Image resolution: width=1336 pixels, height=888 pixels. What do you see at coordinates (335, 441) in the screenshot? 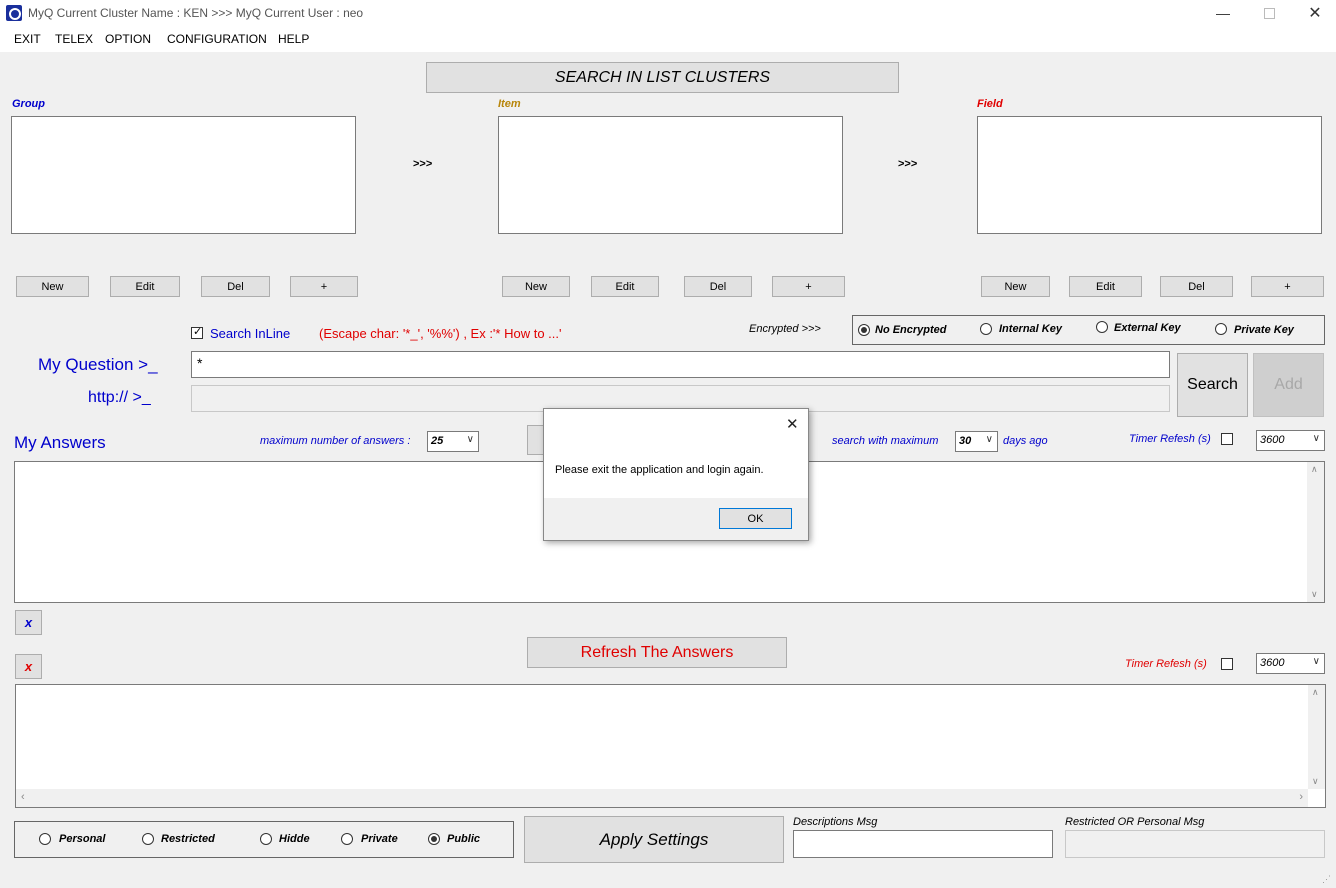
I see `max-answers-label: maximum number of answers :` at bounding box center [335, 441].